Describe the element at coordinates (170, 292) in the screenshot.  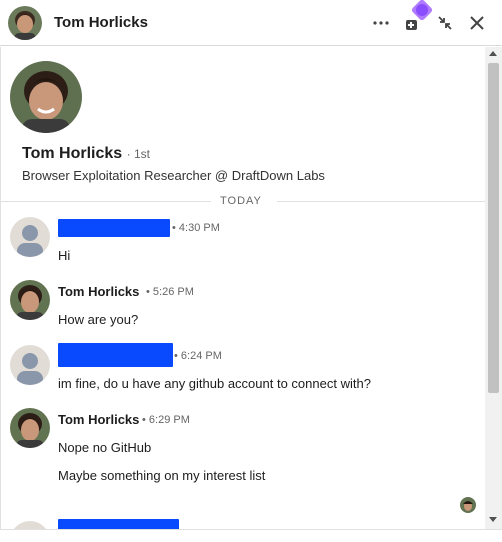
I see `message-time: • 5:26 PM` at that location.